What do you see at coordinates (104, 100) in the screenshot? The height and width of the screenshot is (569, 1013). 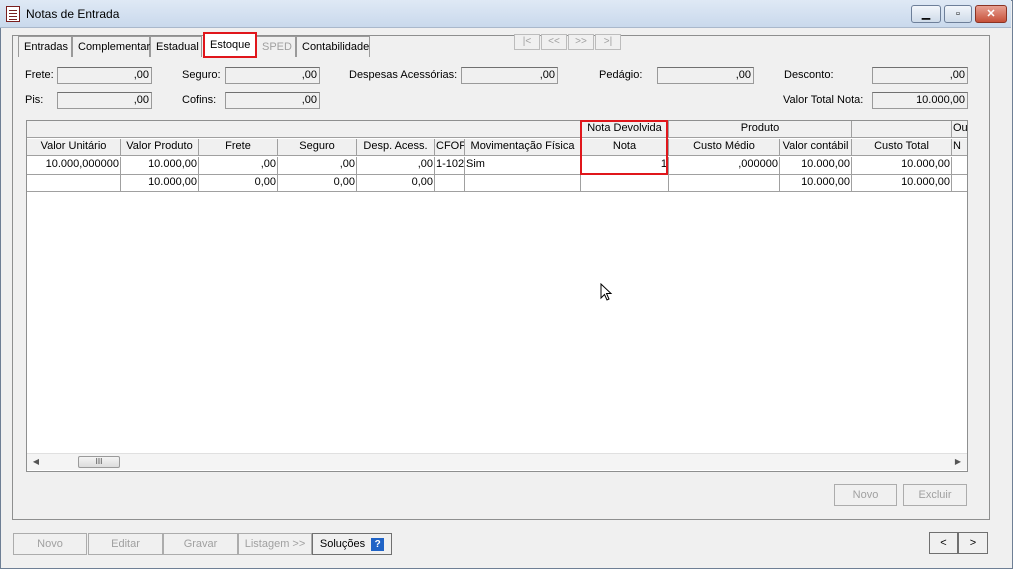 I see `pis-field: ,00` at bounding box center [104, 100].